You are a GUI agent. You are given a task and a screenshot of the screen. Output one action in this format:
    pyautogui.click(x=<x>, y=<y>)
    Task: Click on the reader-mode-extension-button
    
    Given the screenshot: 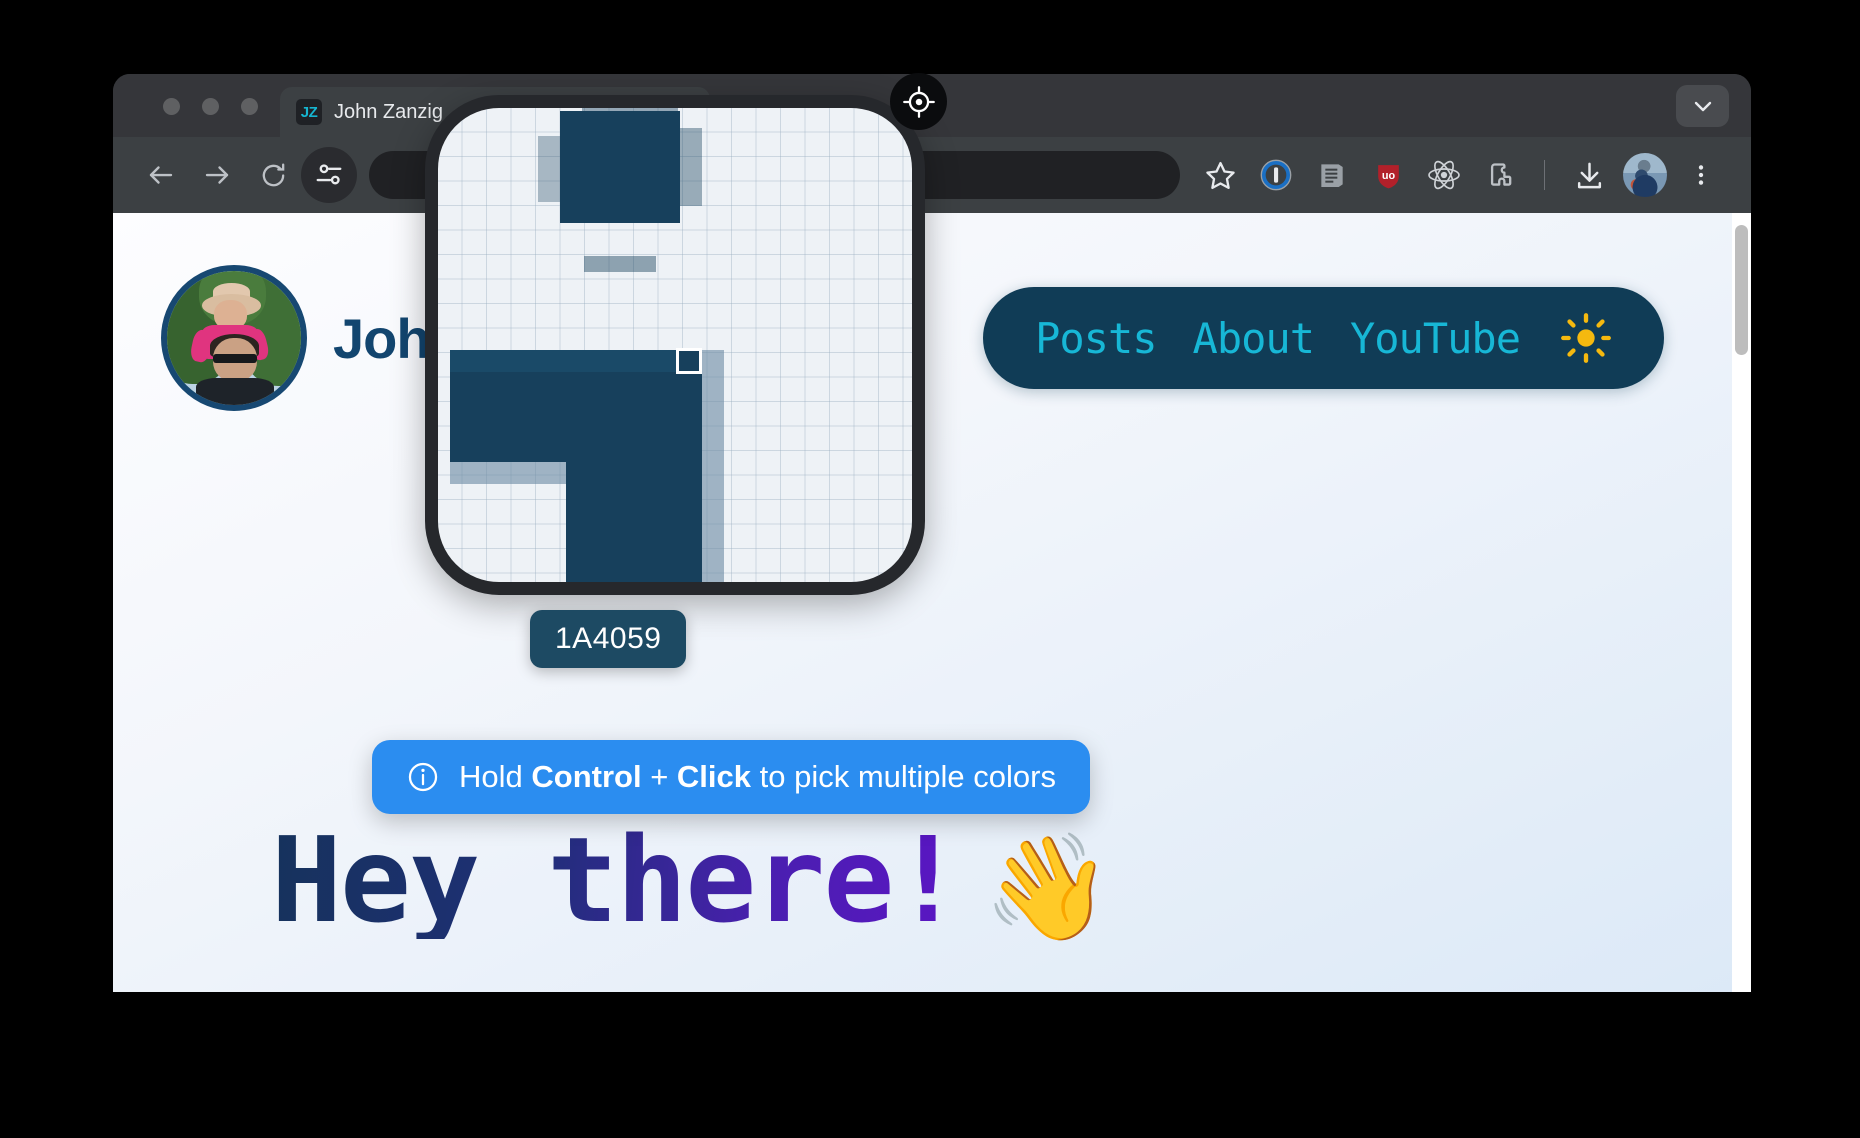 What is the action you would take?
    pyautogui.click(x=1332, y=175)
    